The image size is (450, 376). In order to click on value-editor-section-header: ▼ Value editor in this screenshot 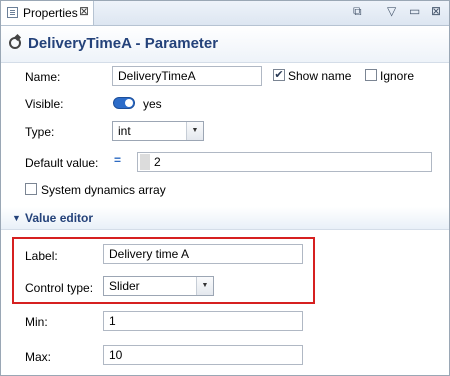, I will do `click(225, 218)`.